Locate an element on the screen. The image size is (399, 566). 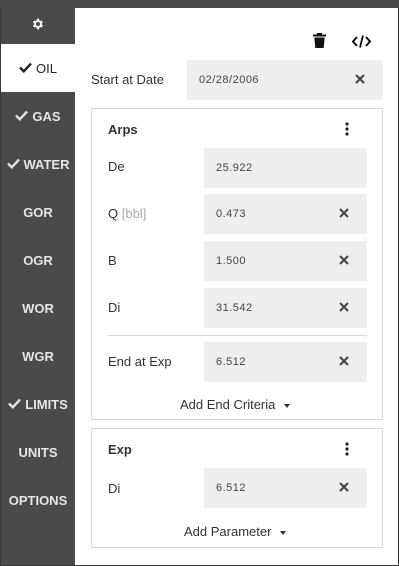
nav-options-label: OPTIONS is located at coordinates (38, 500).